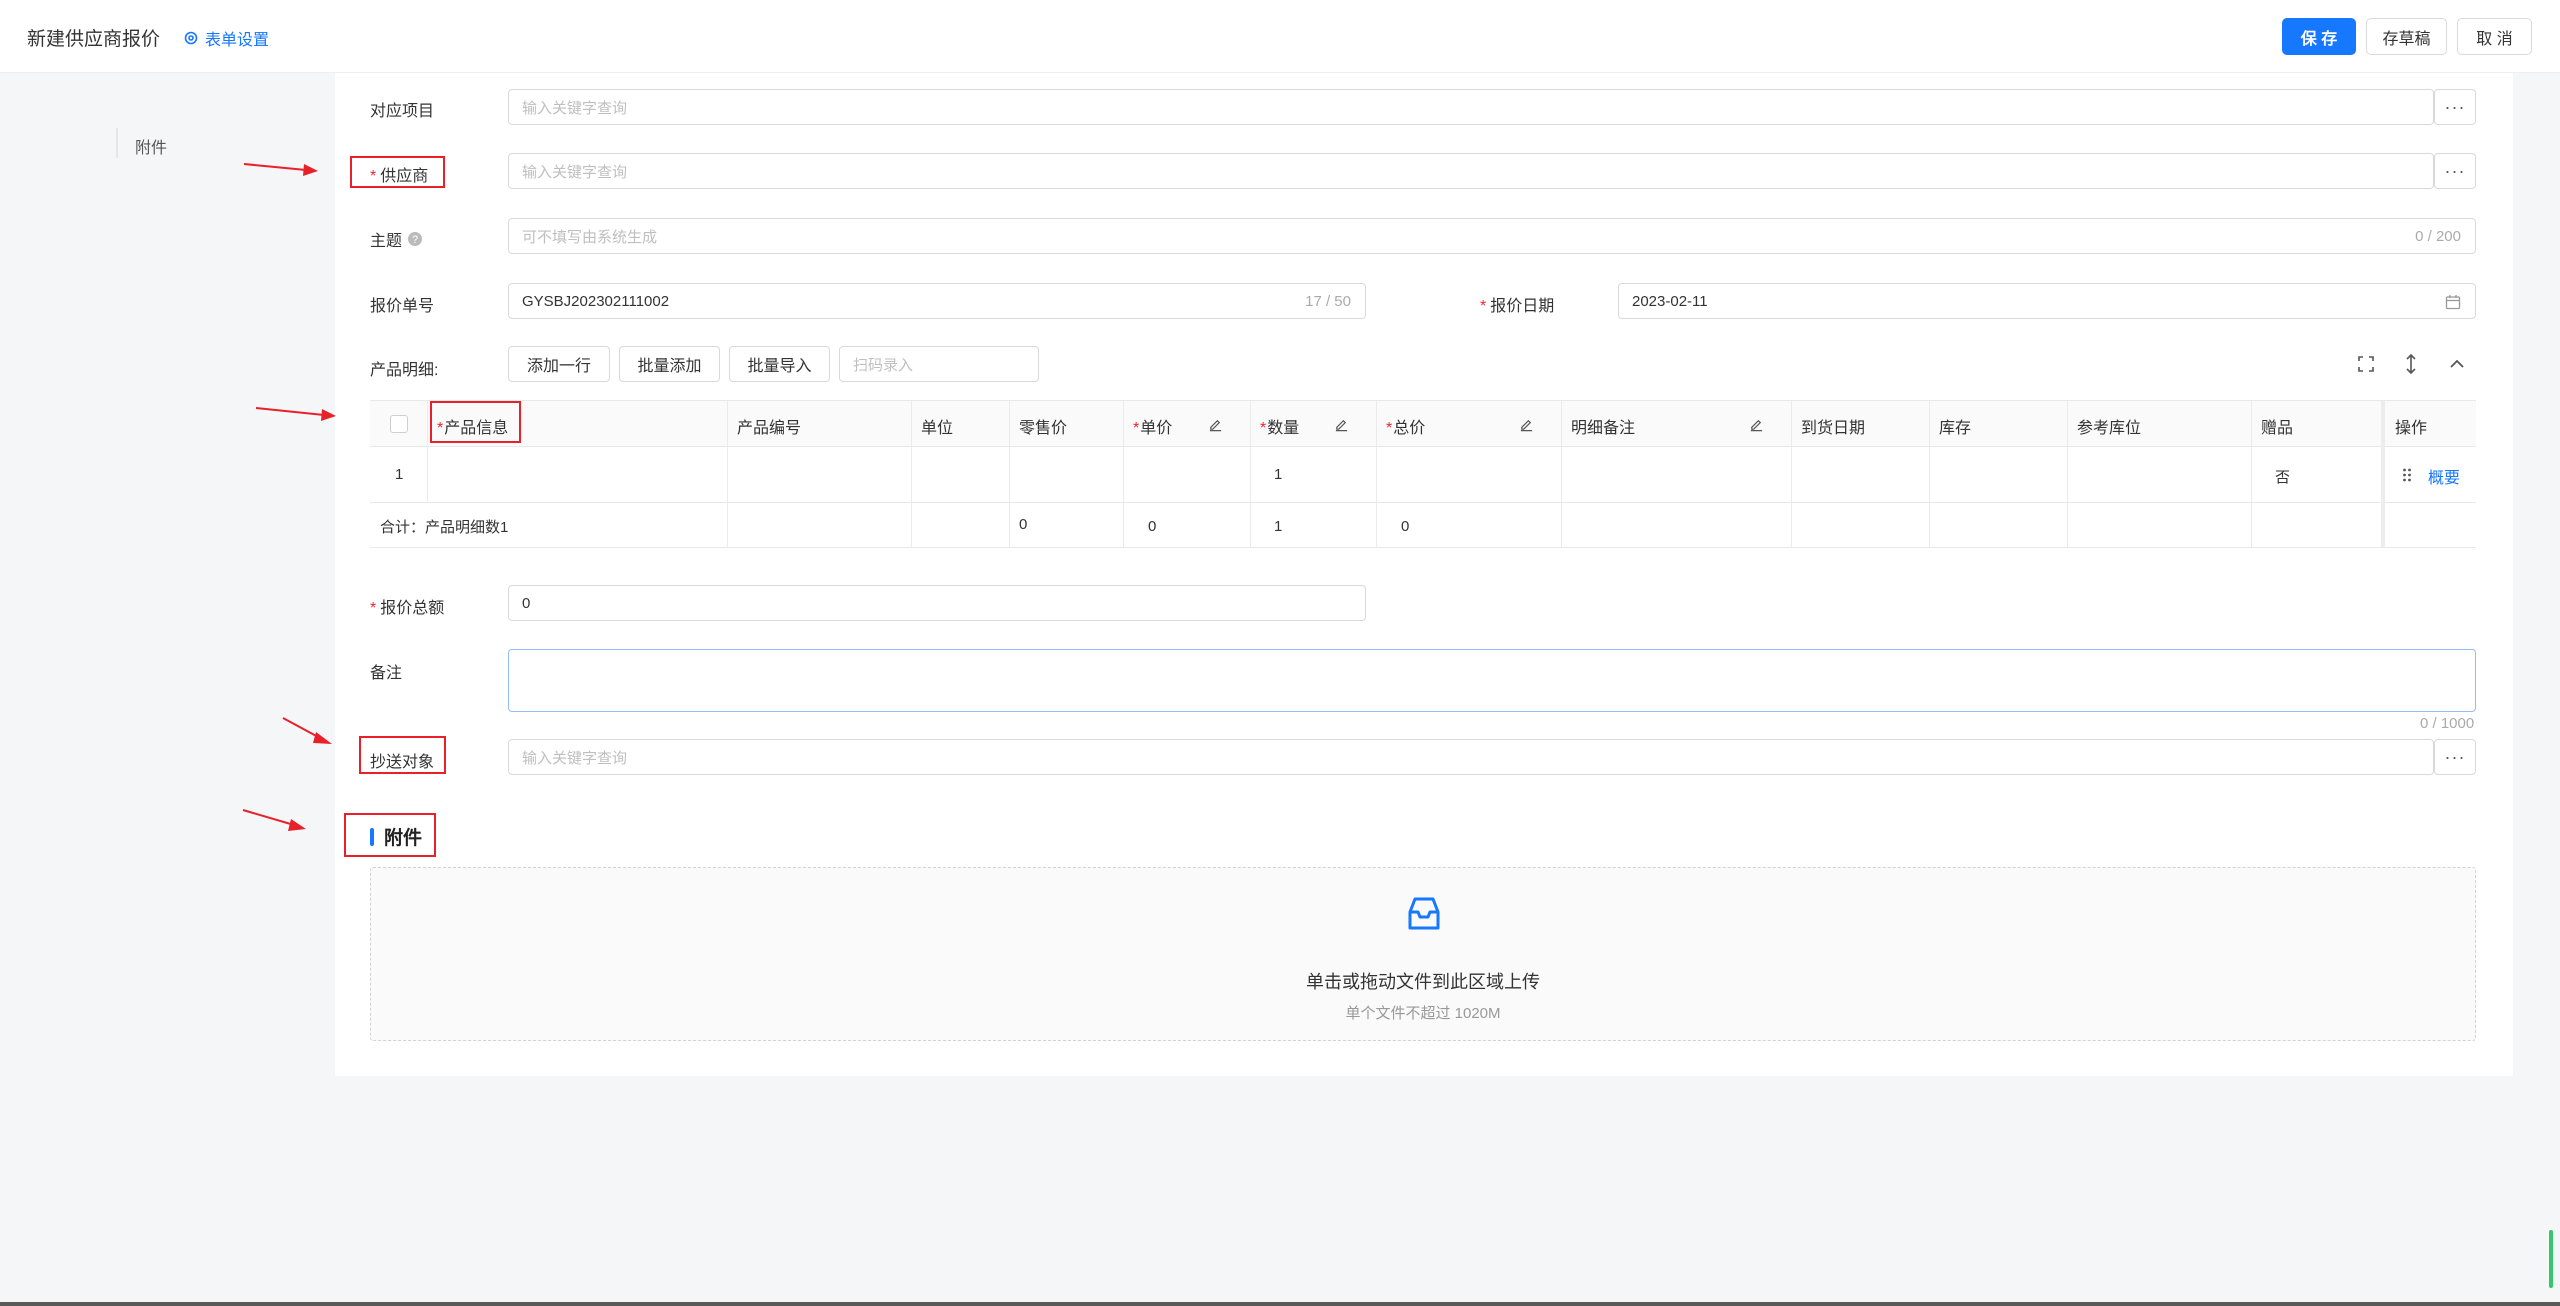 The image size is (2560, 1306). I want to click on add-row-button: 添加一行, so click(559, 364).